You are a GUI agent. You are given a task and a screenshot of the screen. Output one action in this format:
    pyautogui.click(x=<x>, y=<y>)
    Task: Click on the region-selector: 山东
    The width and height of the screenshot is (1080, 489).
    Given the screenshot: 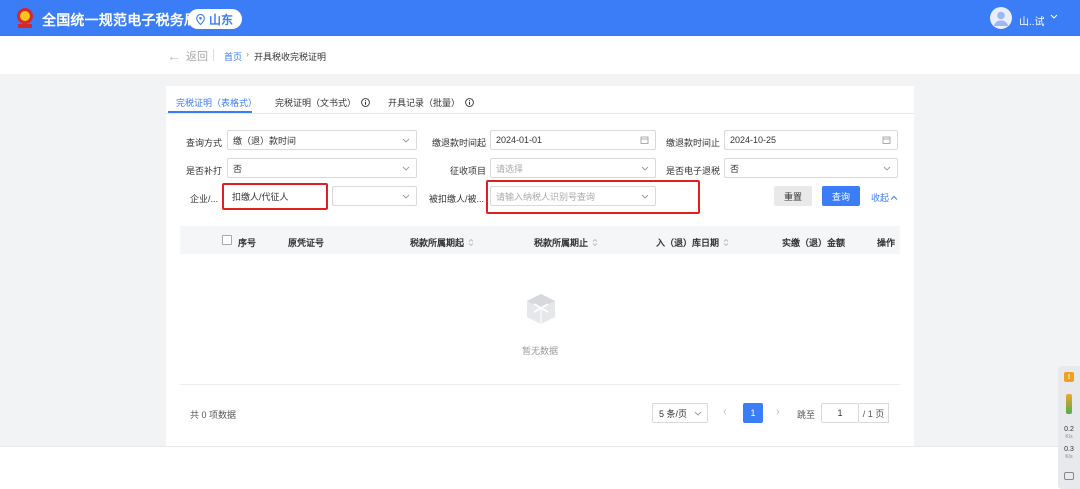 What is the action you would take?
    pyautogui.click(x=215, y=19)
    